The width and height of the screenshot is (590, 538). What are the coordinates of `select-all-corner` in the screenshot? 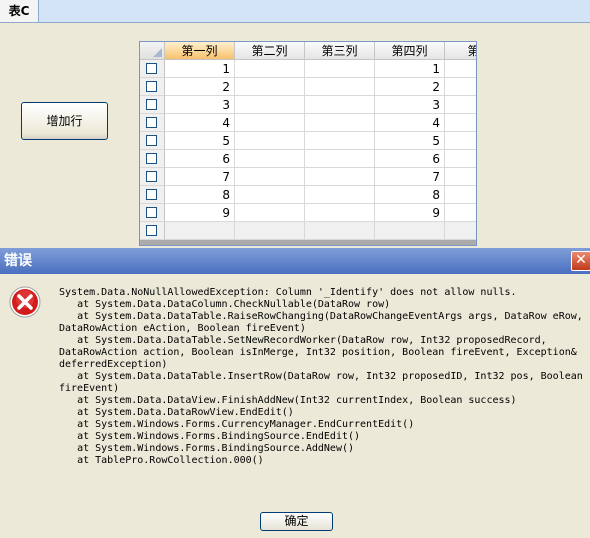 It's located at (152, 51).